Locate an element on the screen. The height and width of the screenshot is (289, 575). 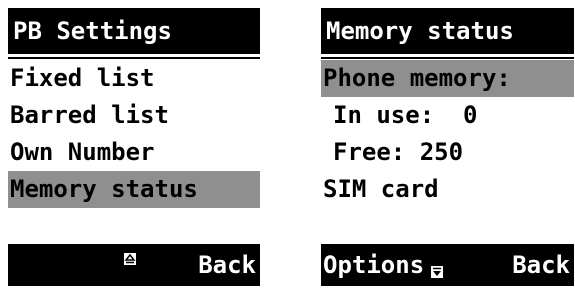
menu-item-label: Memory status is located at coordinates (104, 189).